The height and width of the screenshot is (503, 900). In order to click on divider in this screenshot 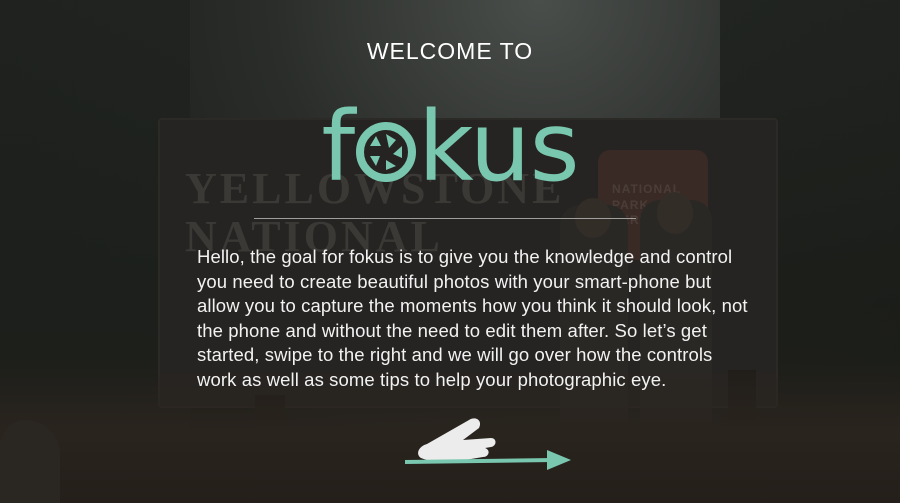, I will do `click(445, 218)`.